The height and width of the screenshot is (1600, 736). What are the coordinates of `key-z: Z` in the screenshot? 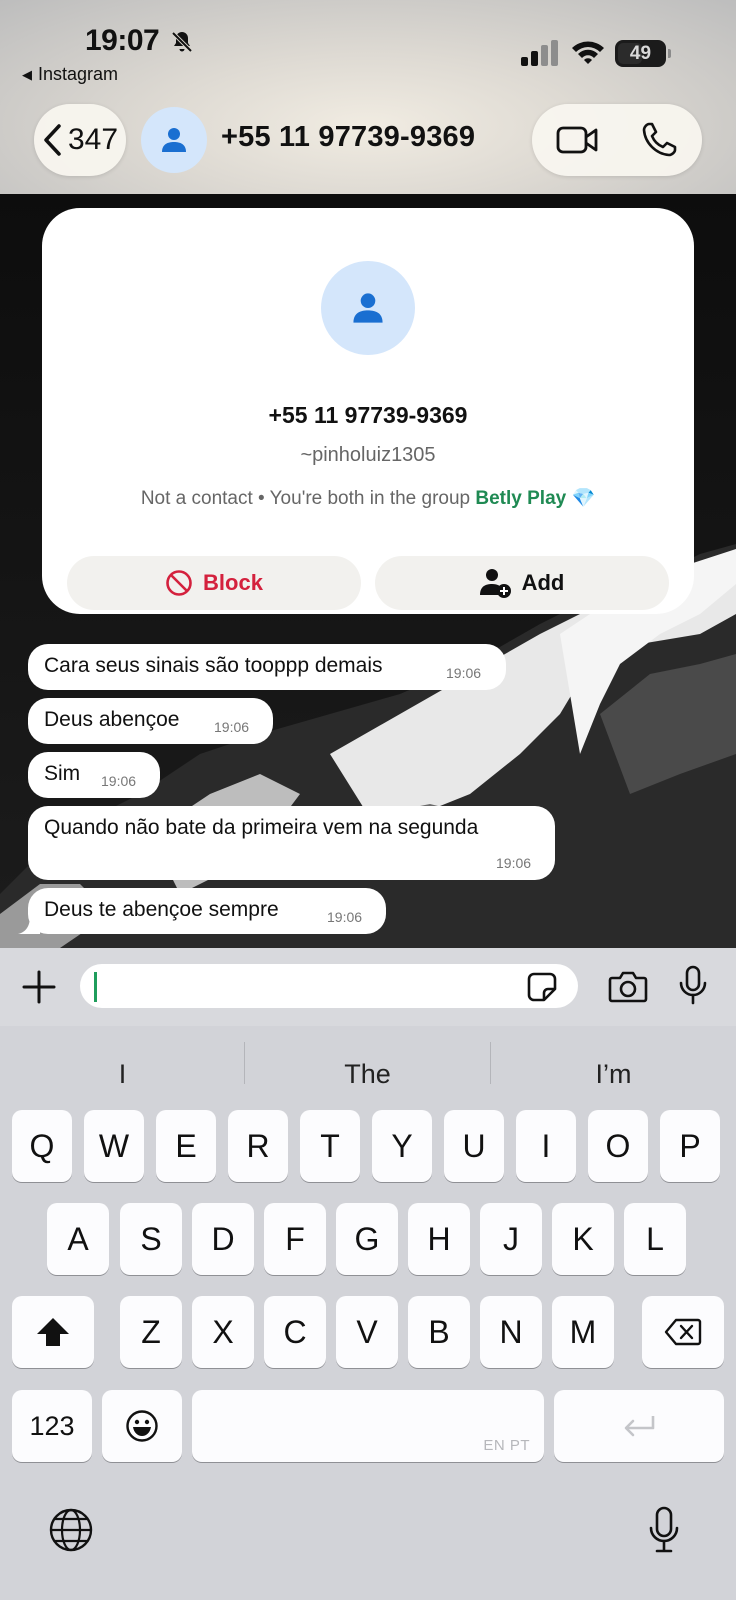 It's located at (151, 1332).